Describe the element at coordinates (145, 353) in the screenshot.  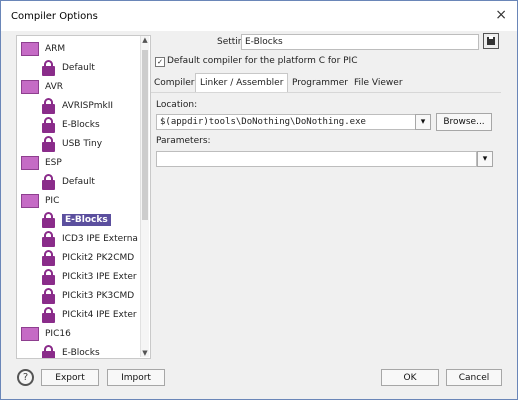
I see `scroll-down-icon: ▼` at that location.